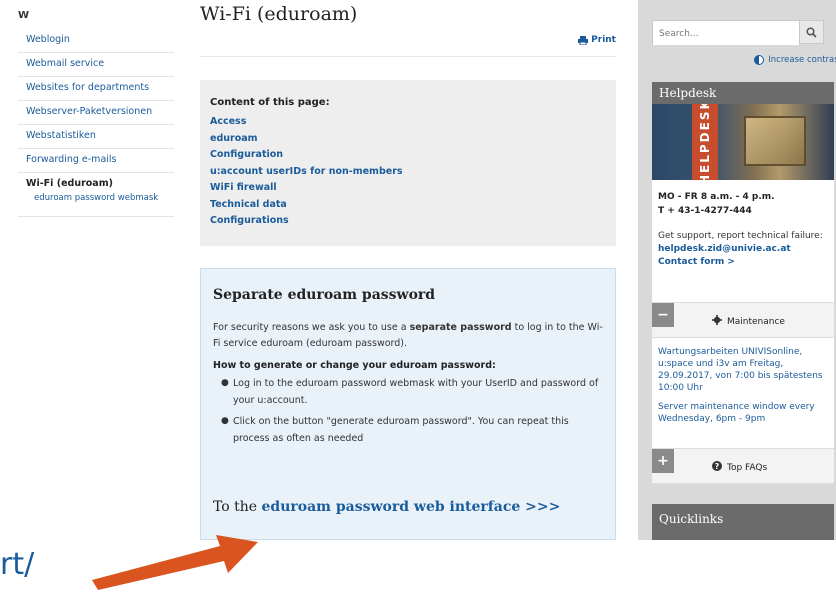 The image size is (836, 592). I want to click on annotation-arrow-icon, so click(175, 562).